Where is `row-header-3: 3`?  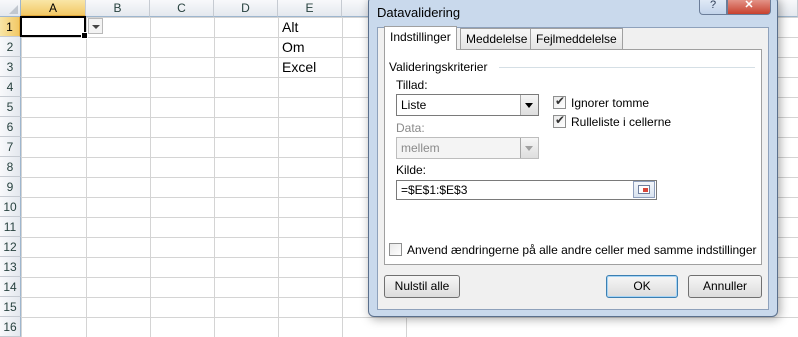 row-header-3: 3 is located at coordinates (10, 67).